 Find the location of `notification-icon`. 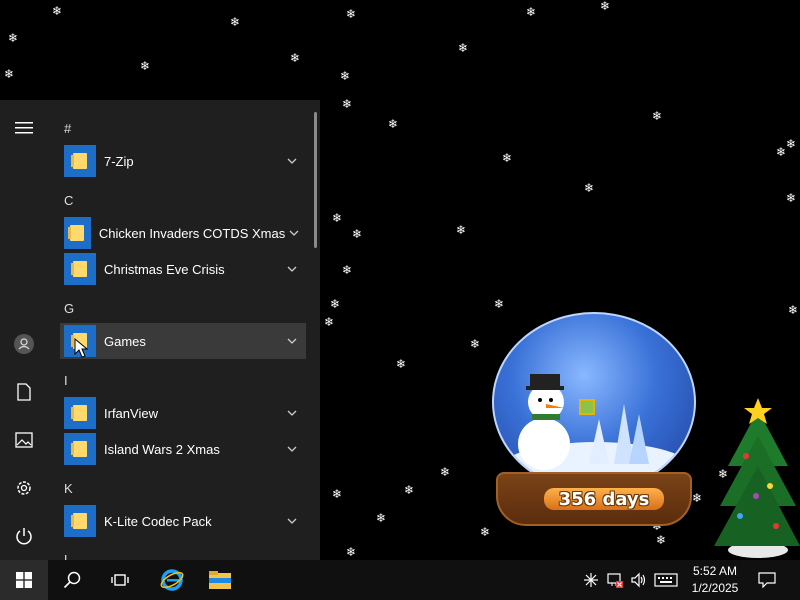

notification-icon is located at coordinates (767, 580).